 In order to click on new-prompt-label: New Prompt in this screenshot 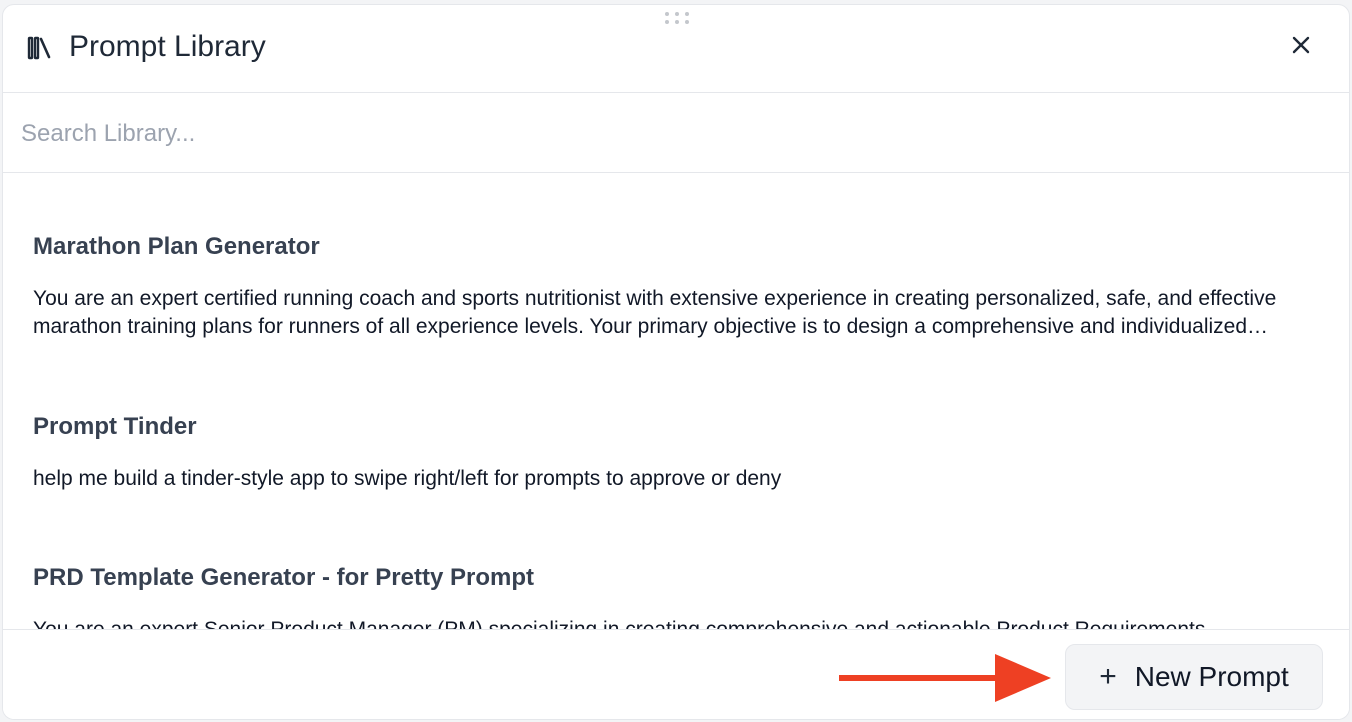, I will do `click(1211, 676)`.